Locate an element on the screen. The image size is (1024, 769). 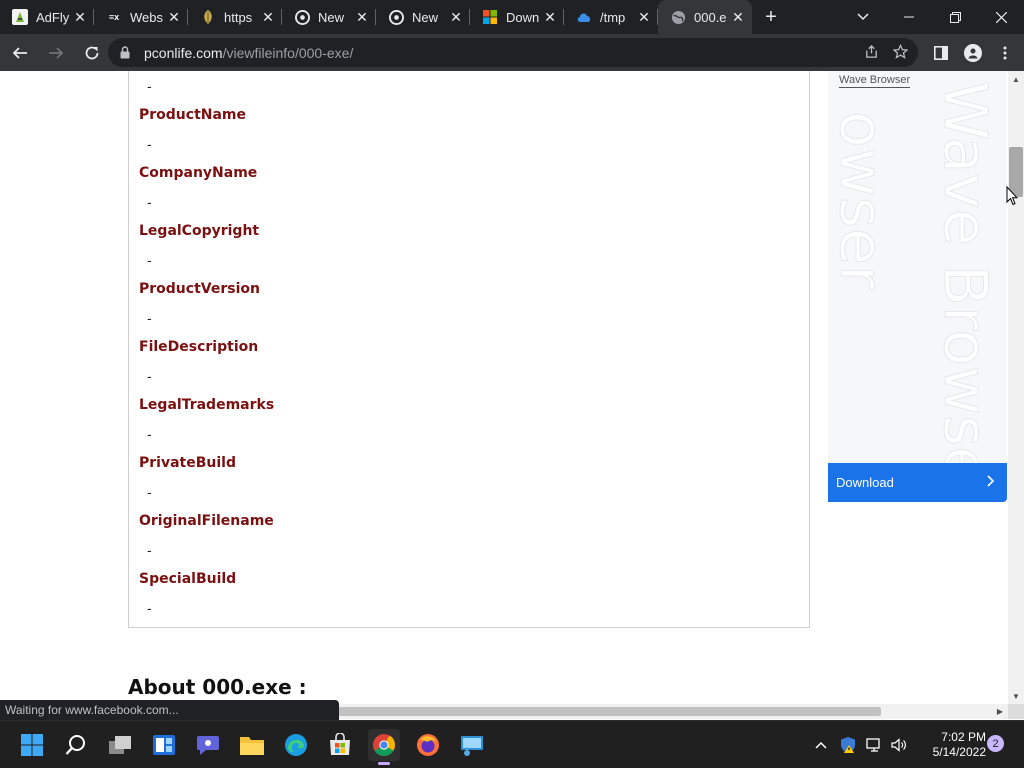
share-icon is located at coordinates (871, 53).